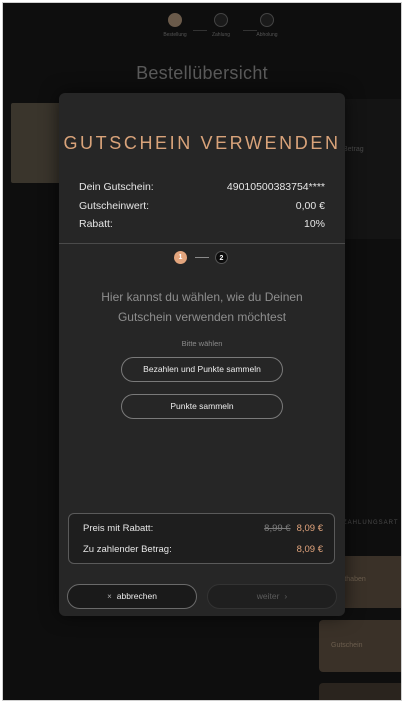  Describe the element at coordinates (268, 596) in the screenshot. I see `next-label: weiter` at that location.